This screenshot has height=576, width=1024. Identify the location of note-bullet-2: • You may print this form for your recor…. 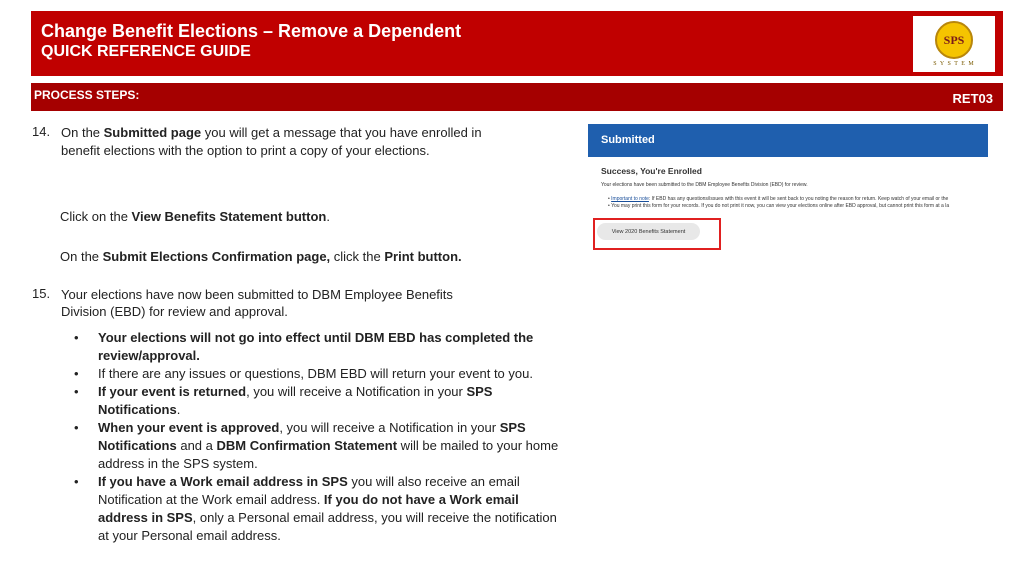
(779, 206).